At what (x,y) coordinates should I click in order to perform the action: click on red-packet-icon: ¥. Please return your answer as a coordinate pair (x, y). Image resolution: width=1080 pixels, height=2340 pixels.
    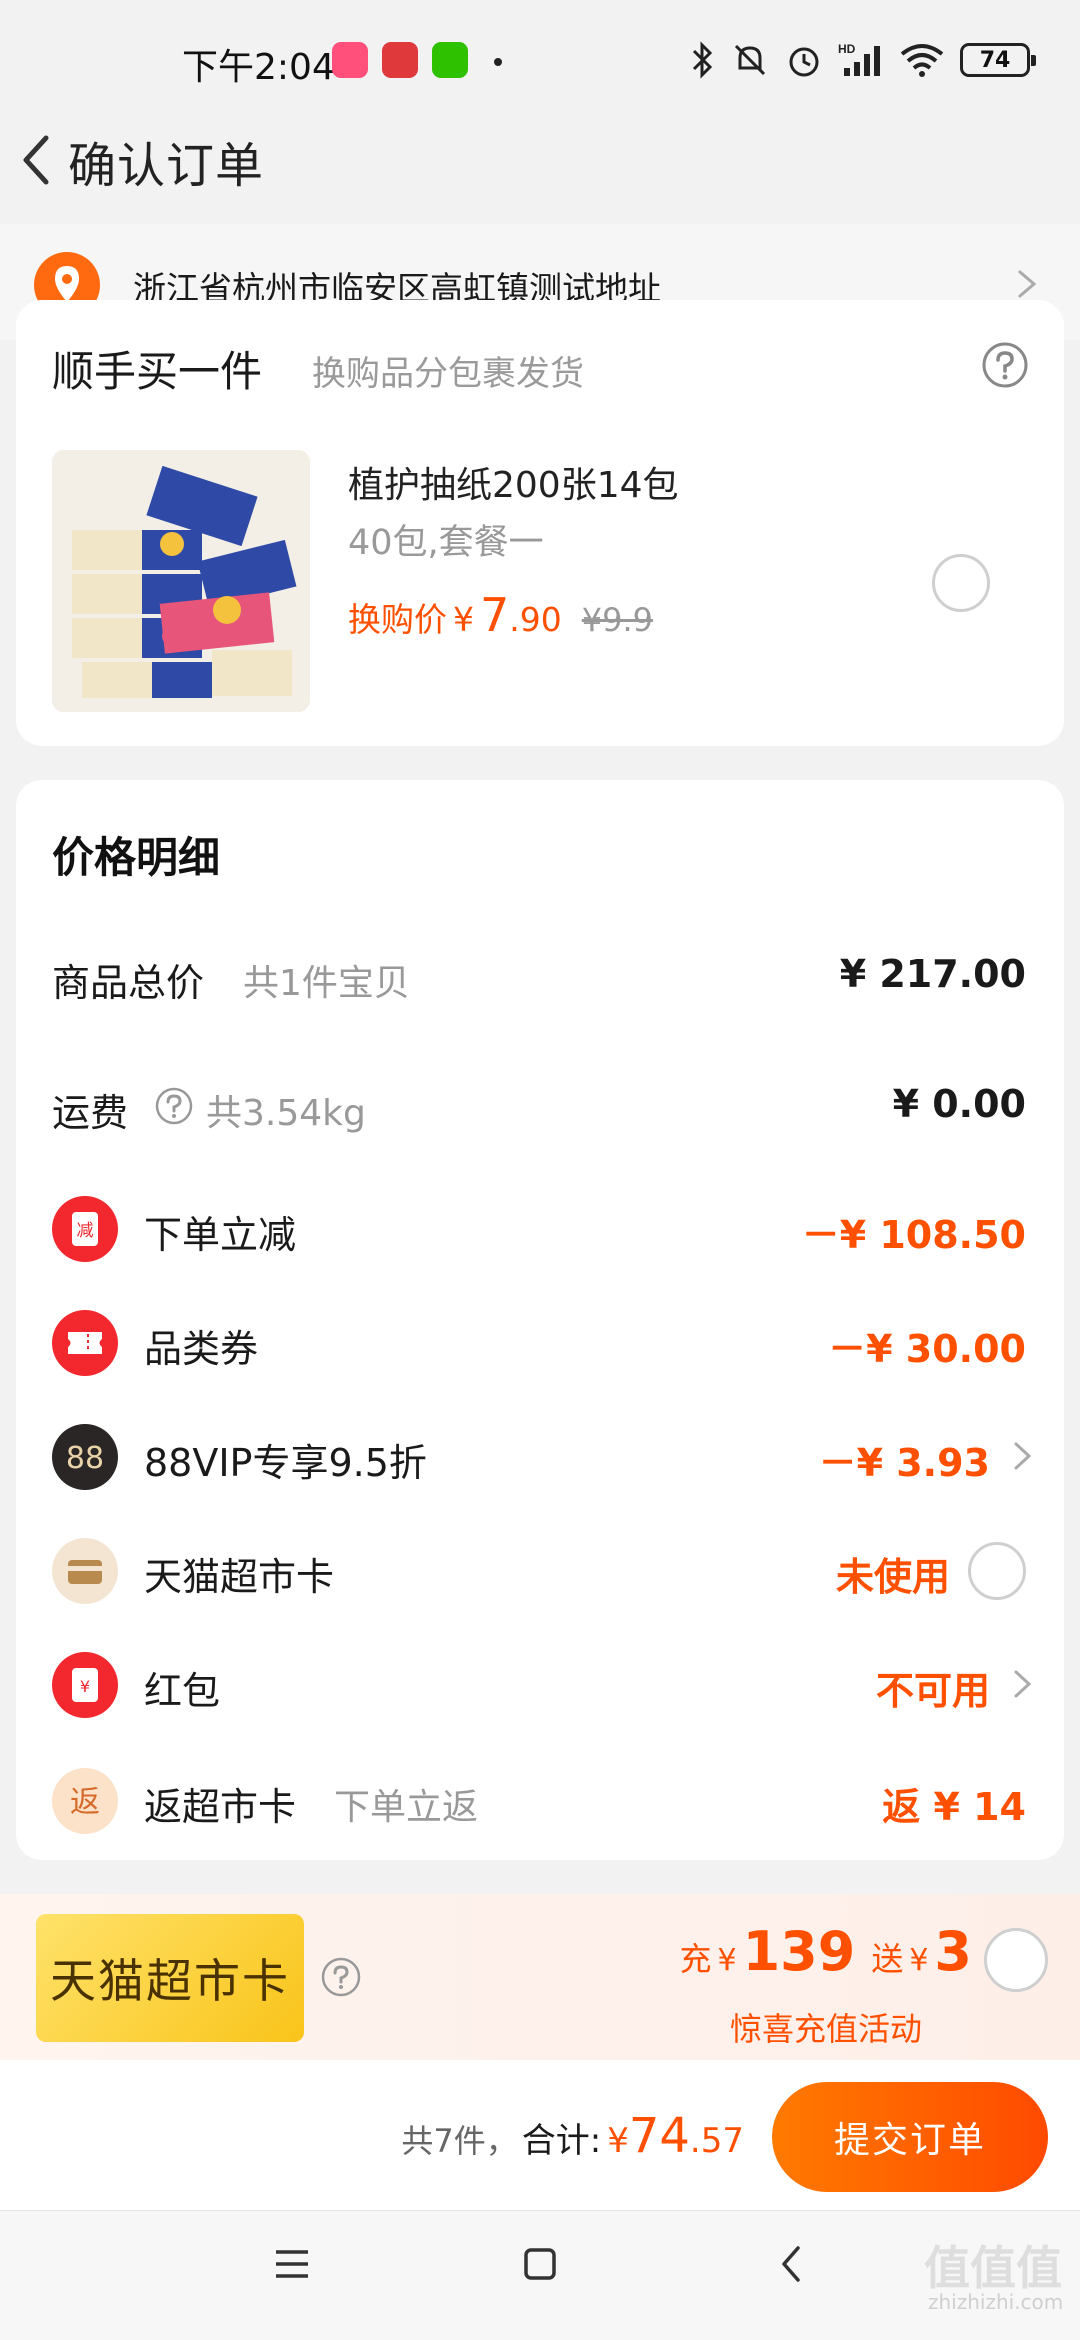
    Looking at the image, I should click on (85, 1685).